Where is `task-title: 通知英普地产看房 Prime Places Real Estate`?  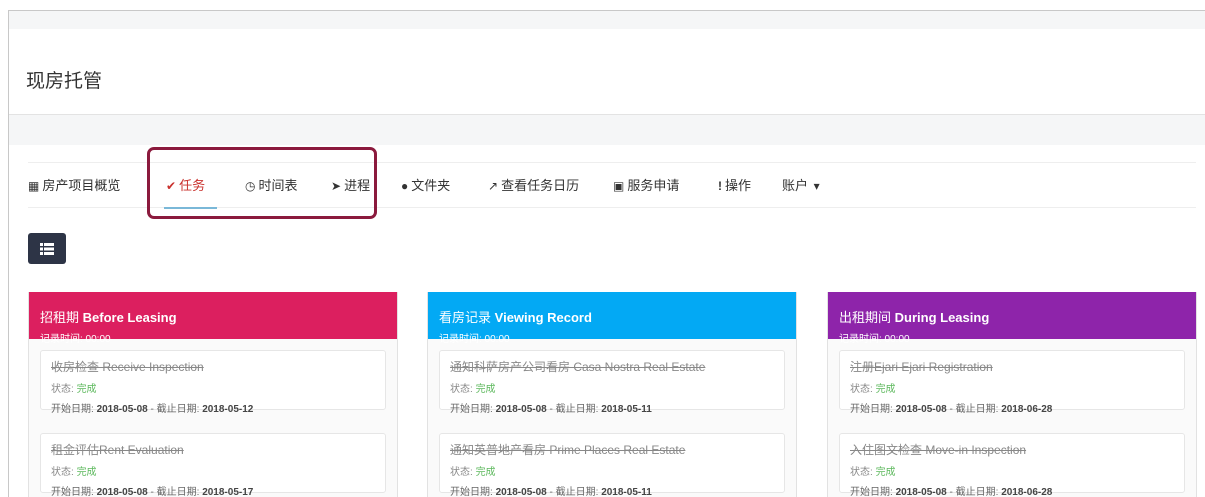 task-title: 通知英普地产看房 Prime Places Real Estate is located at coordinates (617, 449).